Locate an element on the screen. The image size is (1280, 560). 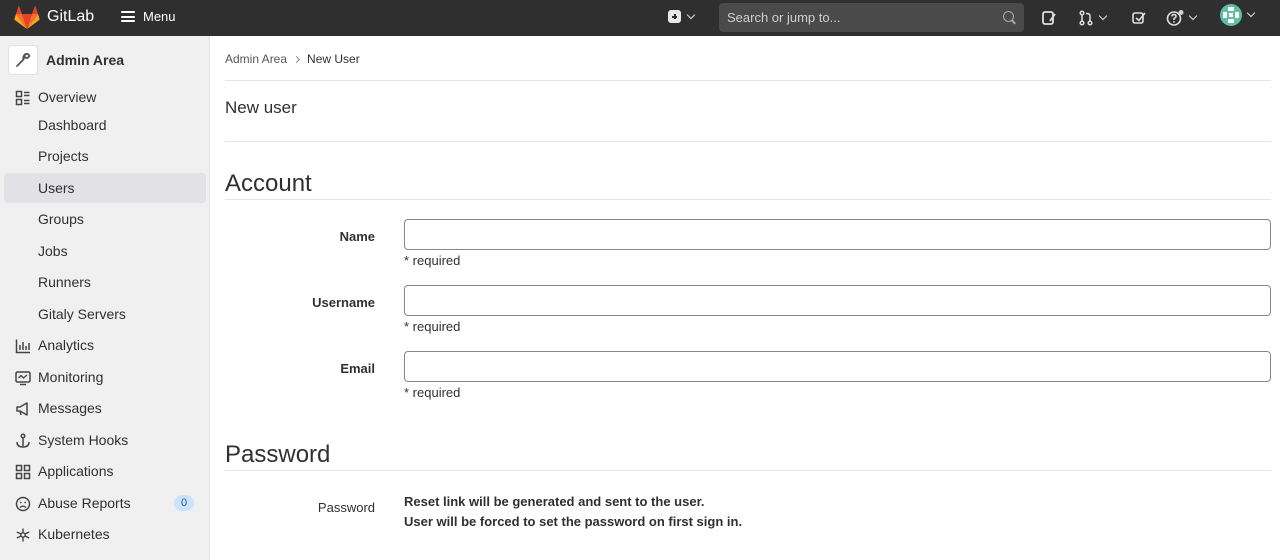
sidebar-header: Admin Area is located at coordinates (105, 59).